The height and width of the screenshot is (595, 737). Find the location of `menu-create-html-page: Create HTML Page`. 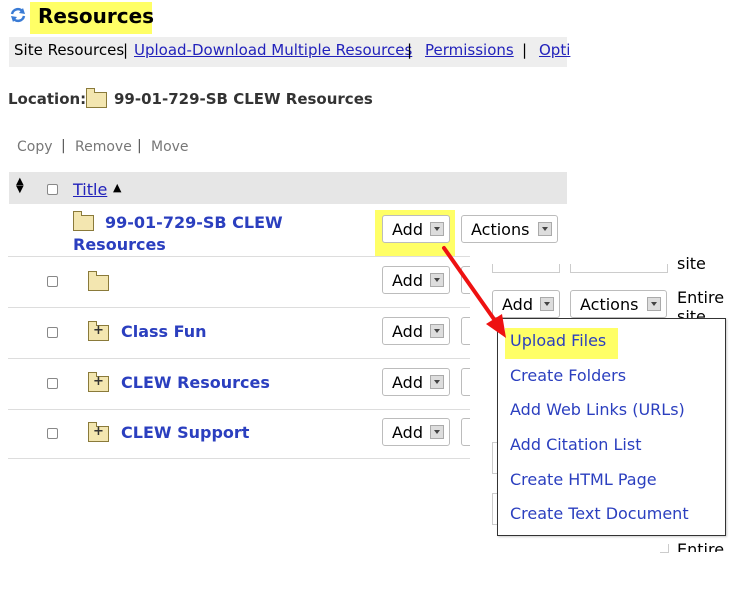

menu-create-html-page: Create HTML Page is located at coordinates (583, 479).